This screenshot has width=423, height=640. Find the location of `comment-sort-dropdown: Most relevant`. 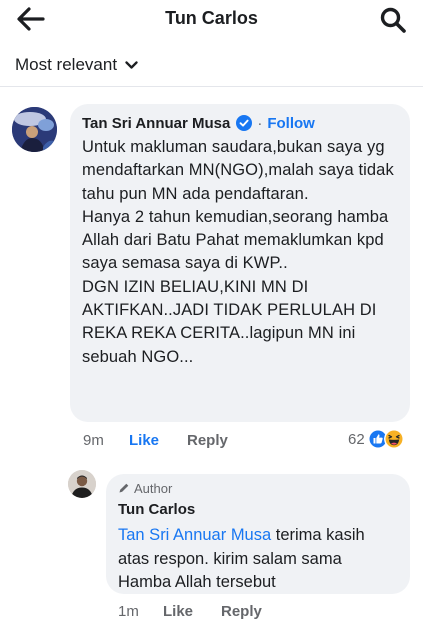

comment-sort-dropdown: Most relevant is located at coordinates (76, 65).